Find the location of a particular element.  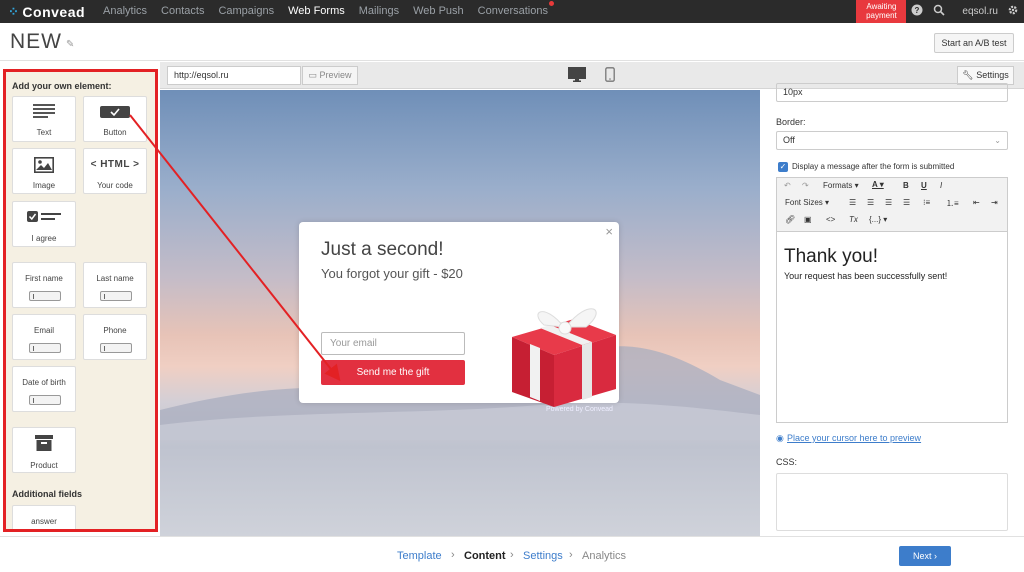

source-code-icon: <> is located at coordinates (830, 219).